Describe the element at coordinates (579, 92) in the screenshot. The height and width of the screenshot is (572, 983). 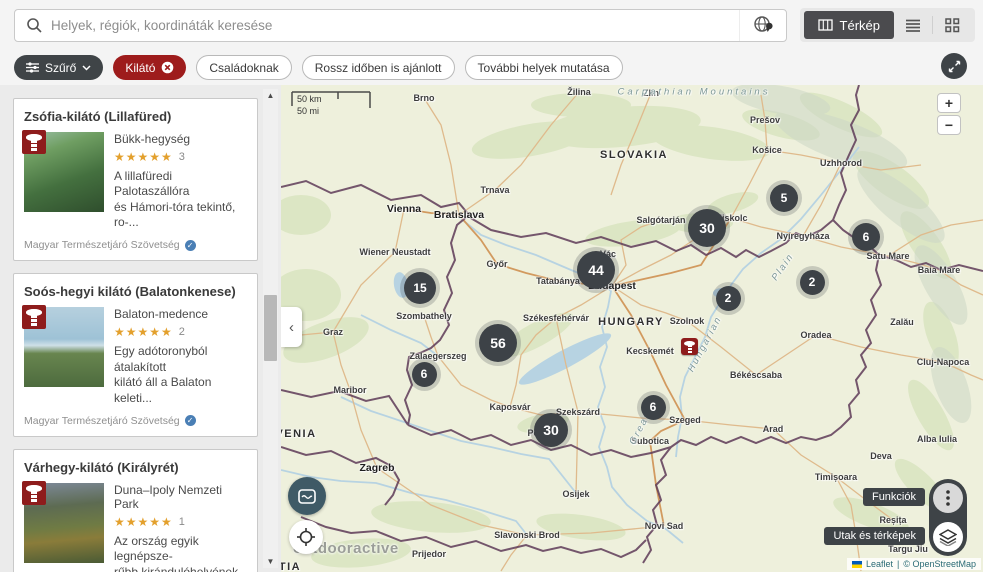
I see `map-label: Žilina` at that location.